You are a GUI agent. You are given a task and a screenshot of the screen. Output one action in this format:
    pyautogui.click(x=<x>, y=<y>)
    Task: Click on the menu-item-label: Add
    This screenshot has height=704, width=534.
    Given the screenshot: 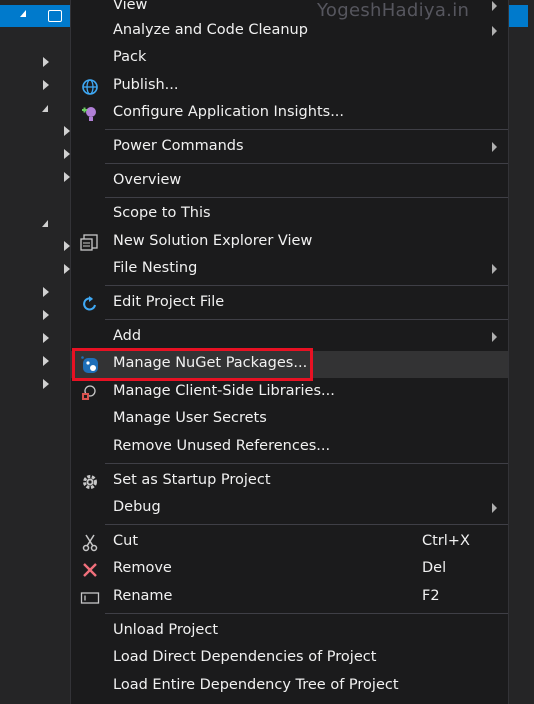 What is the action you would take?
    pyautogui.click(x=127, y=336)
    